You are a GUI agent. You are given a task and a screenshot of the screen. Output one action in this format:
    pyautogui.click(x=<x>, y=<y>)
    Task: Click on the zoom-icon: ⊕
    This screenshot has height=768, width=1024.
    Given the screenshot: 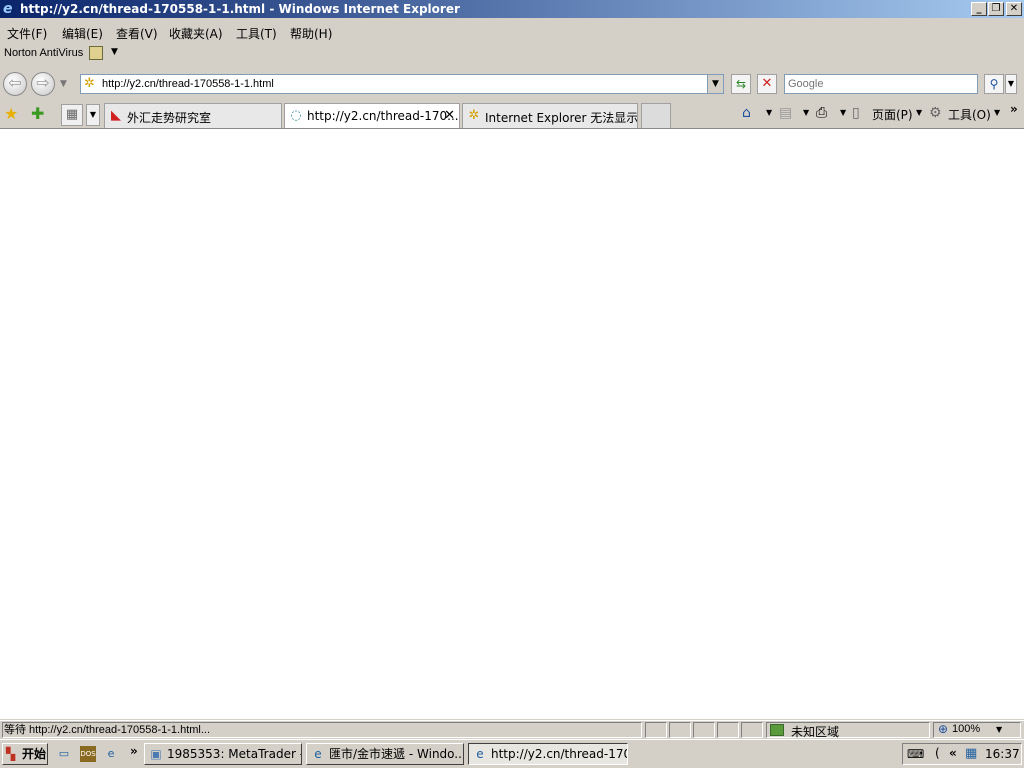 What is the action you would take?
    pyautogui.click(x=943, y=729)
    